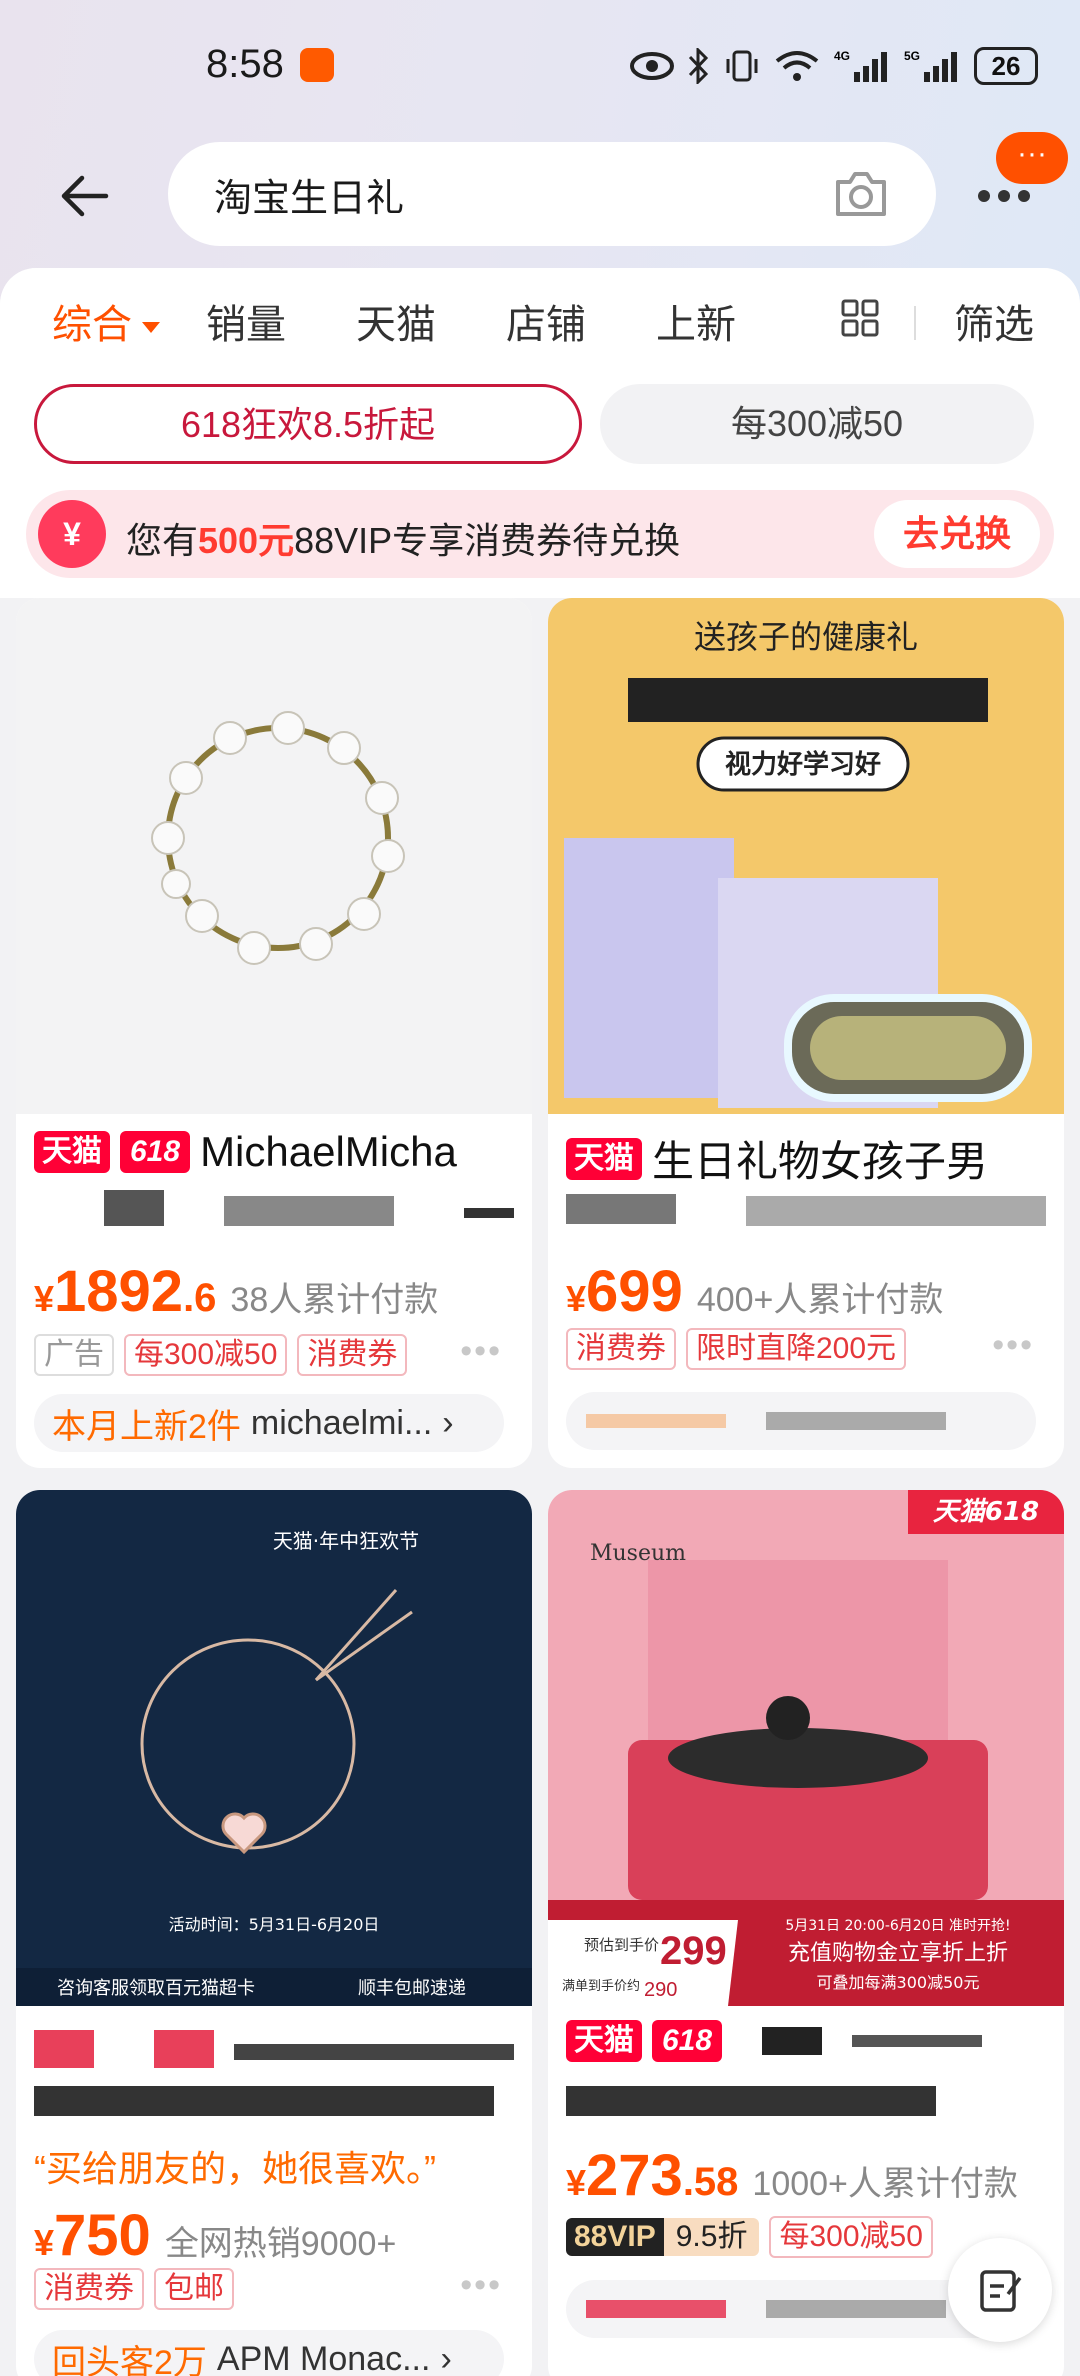 The height and width of the screenshot is (2376, 1080). What do you see at coordinates (842, 56) in the screenshot?
I see `svg-text: 4G` at bounding box center [842, 56].